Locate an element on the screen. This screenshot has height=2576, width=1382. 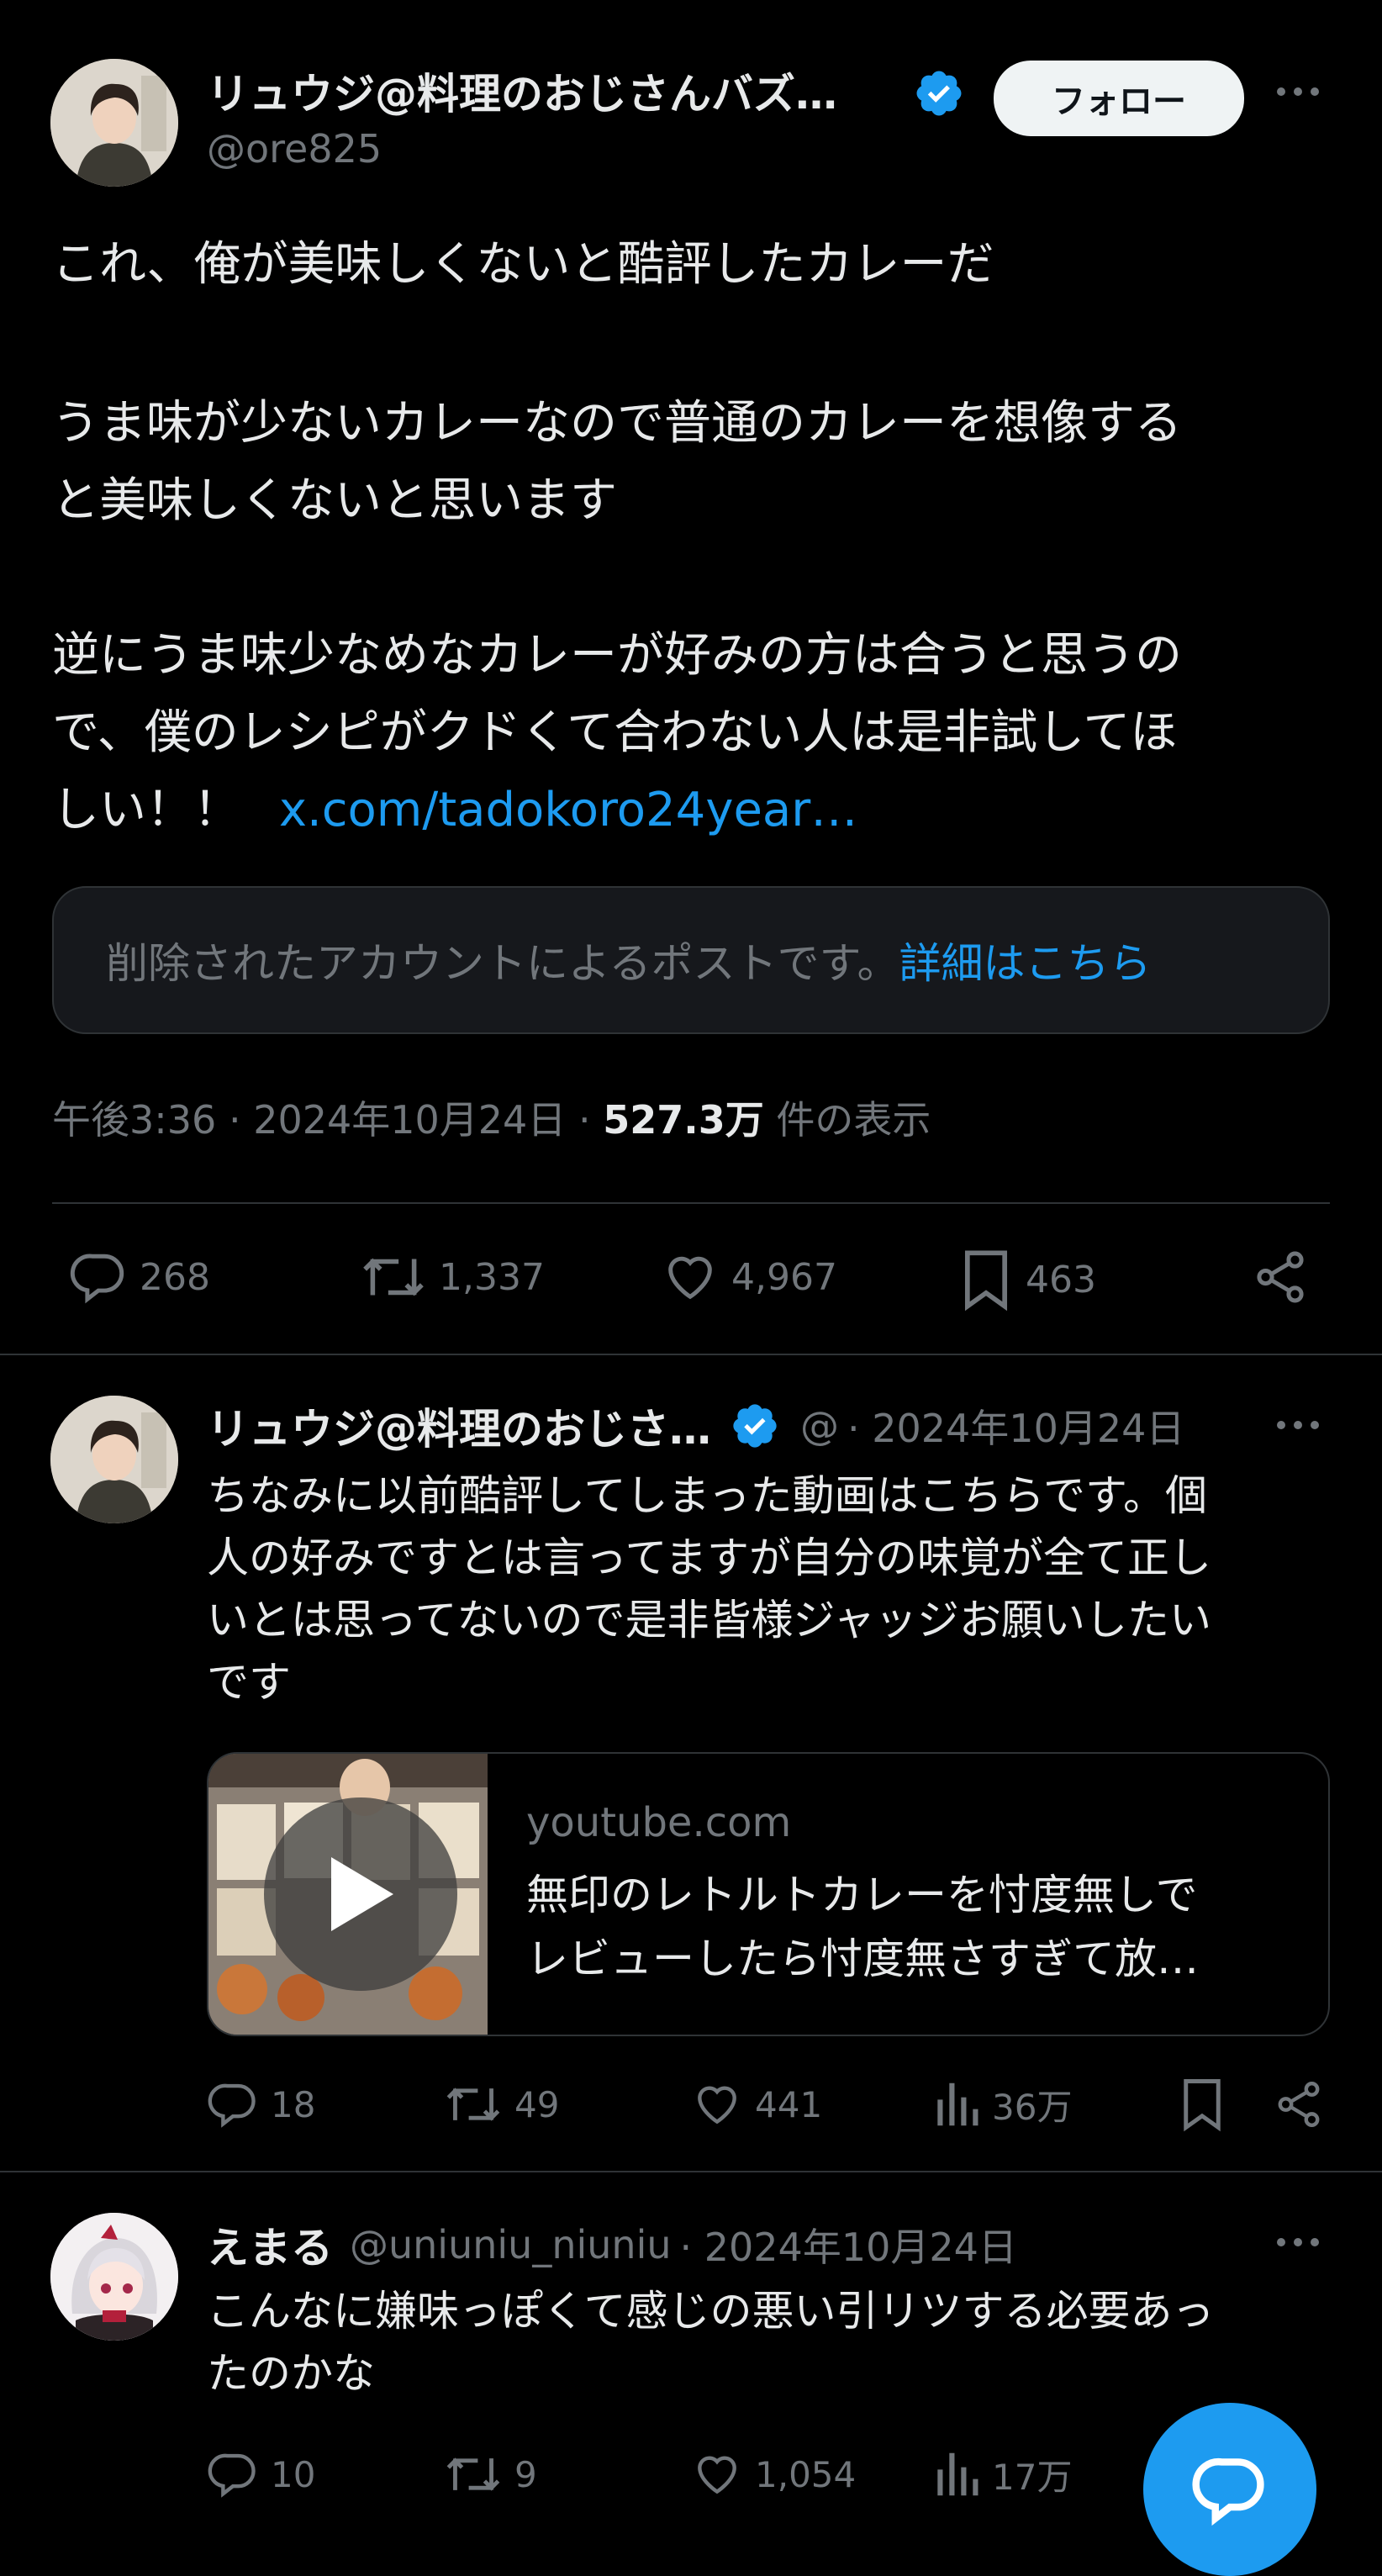
card-domain: youtube.com is located at coordinates (659, 1823).